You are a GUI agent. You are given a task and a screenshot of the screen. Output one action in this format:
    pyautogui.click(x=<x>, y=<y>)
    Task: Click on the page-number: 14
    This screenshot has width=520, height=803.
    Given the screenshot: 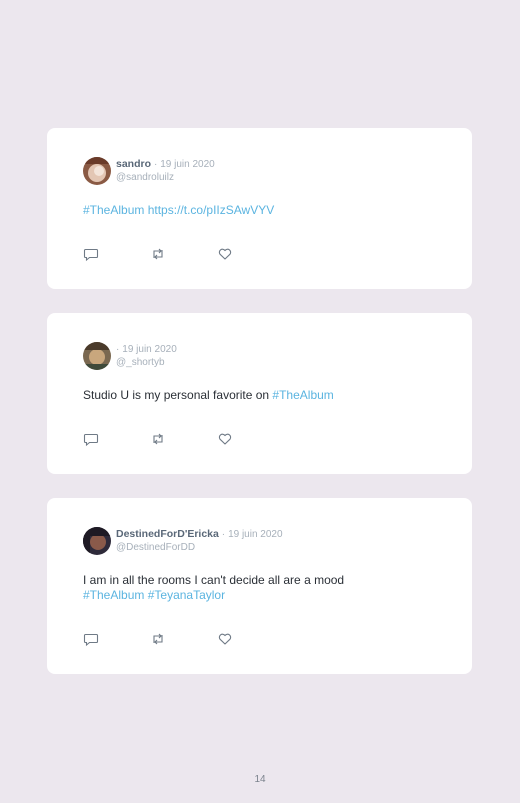 What is the action you would take?
    pyautogui.click(x=260, y=779)
    